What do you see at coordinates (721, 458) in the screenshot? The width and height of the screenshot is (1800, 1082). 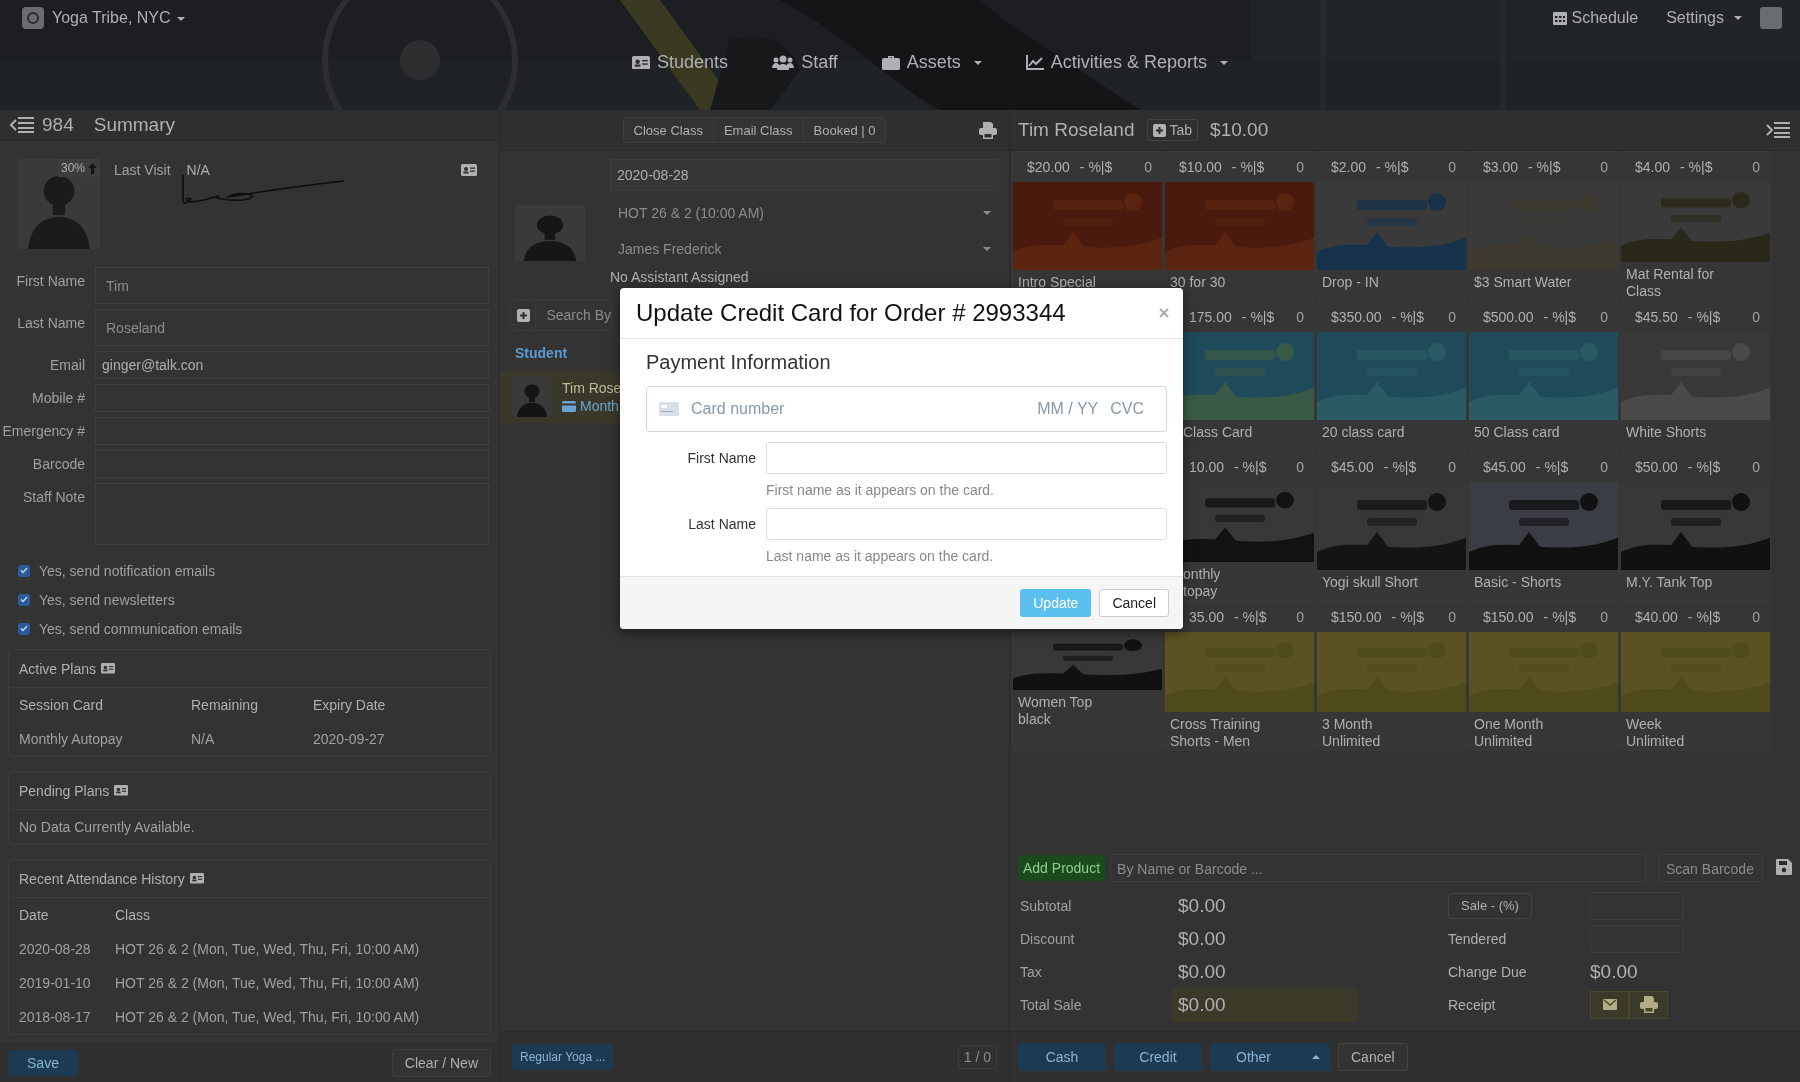 I see `field-label: First Name` at bounding box center [721, 458].